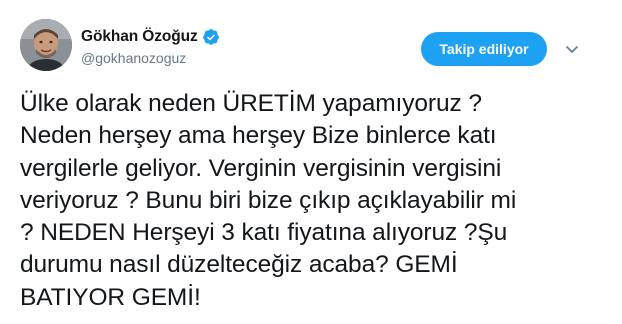 Image resolution: width=622 pixels, height=324 pixels. Describe the element at coordinates (572, 49) in the screenshot. I see `chevron-down-icon` at that location.